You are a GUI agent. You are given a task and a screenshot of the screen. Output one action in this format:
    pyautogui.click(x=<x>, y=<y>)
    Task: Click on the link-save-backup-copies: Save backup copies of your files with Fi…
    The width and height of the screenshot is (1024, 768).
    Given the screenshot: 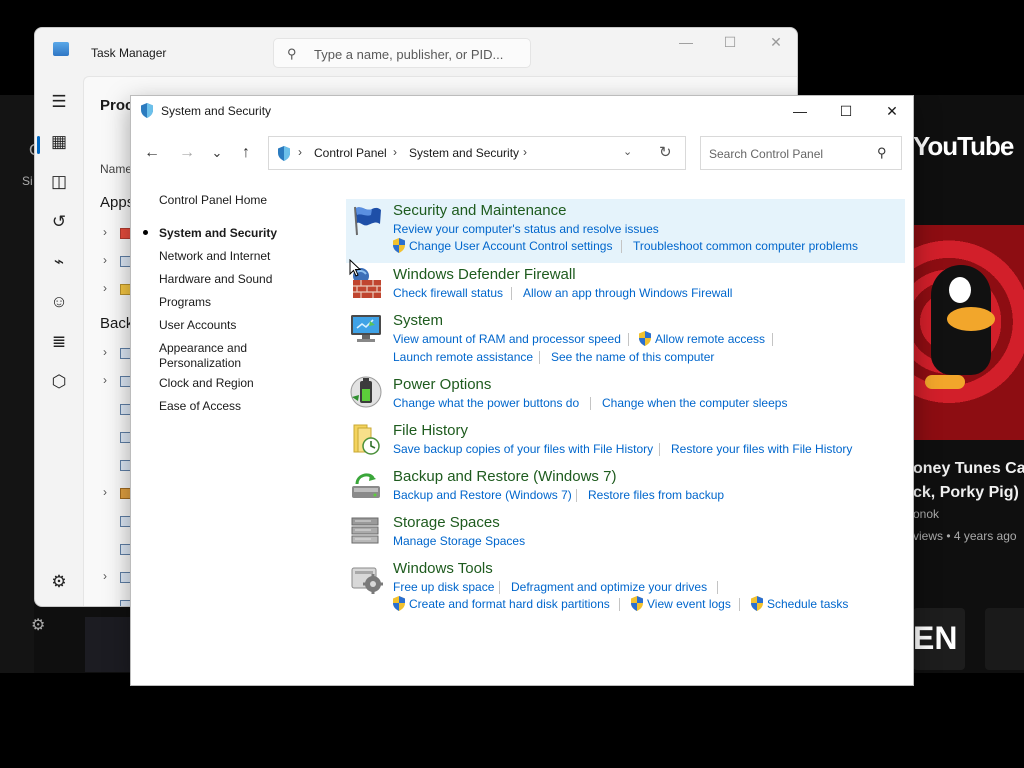 What is the action you would take?
    pyautogui.click(x=523, y=449)
    